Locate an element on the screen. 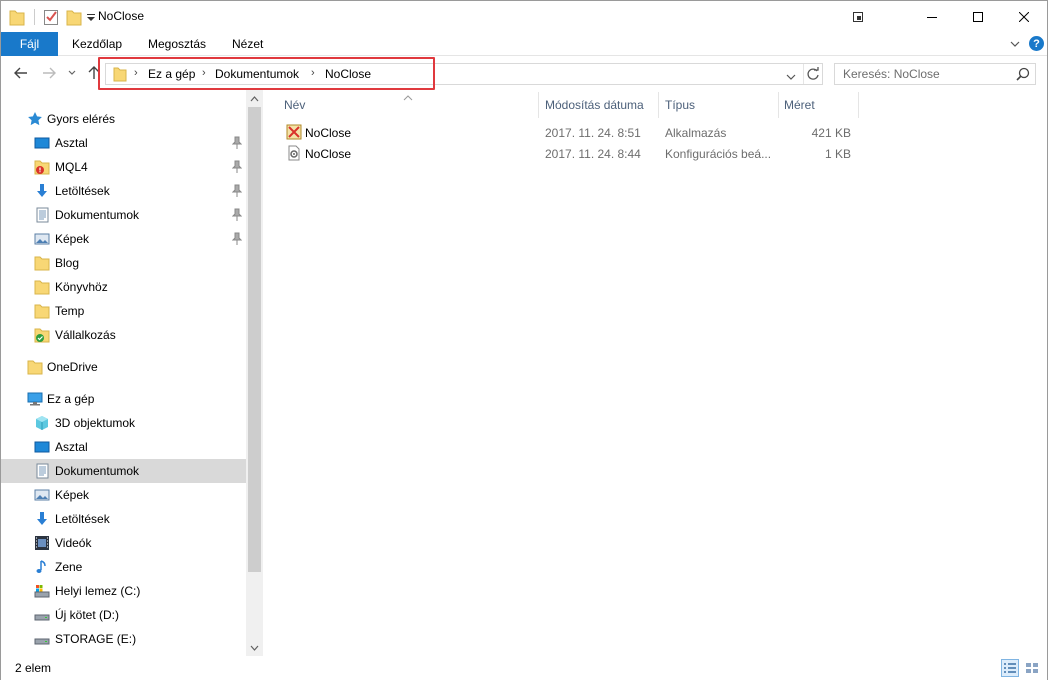 This screenshot has width=1048, height=680. sidebar-item-documents: Dokumentumok is located at coordinates (123, 471).